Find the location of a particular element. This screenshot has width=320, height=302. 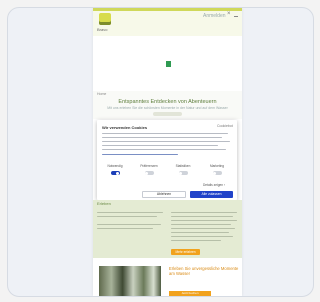

show-details-link: Details zeigen › is located at coordinates (214, 185).